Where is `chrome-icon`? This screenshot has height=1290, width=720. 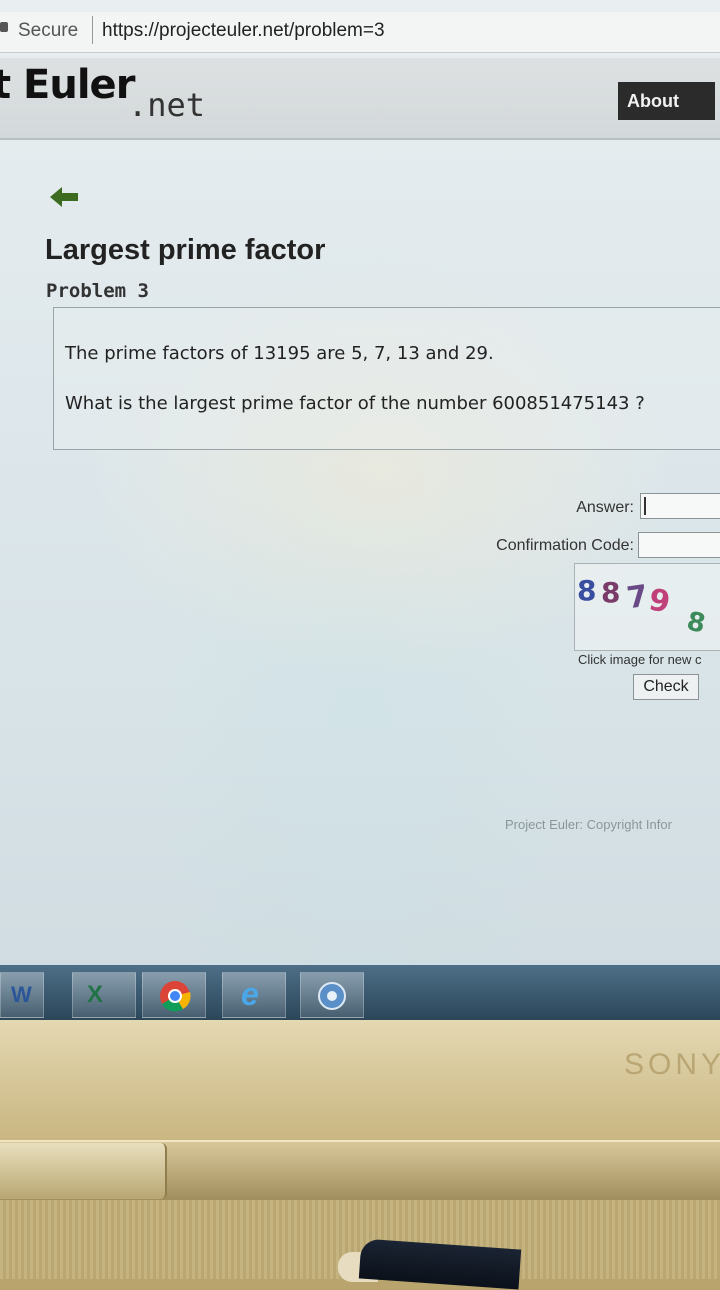
chrome-icon is located at coordinates (175, 996).